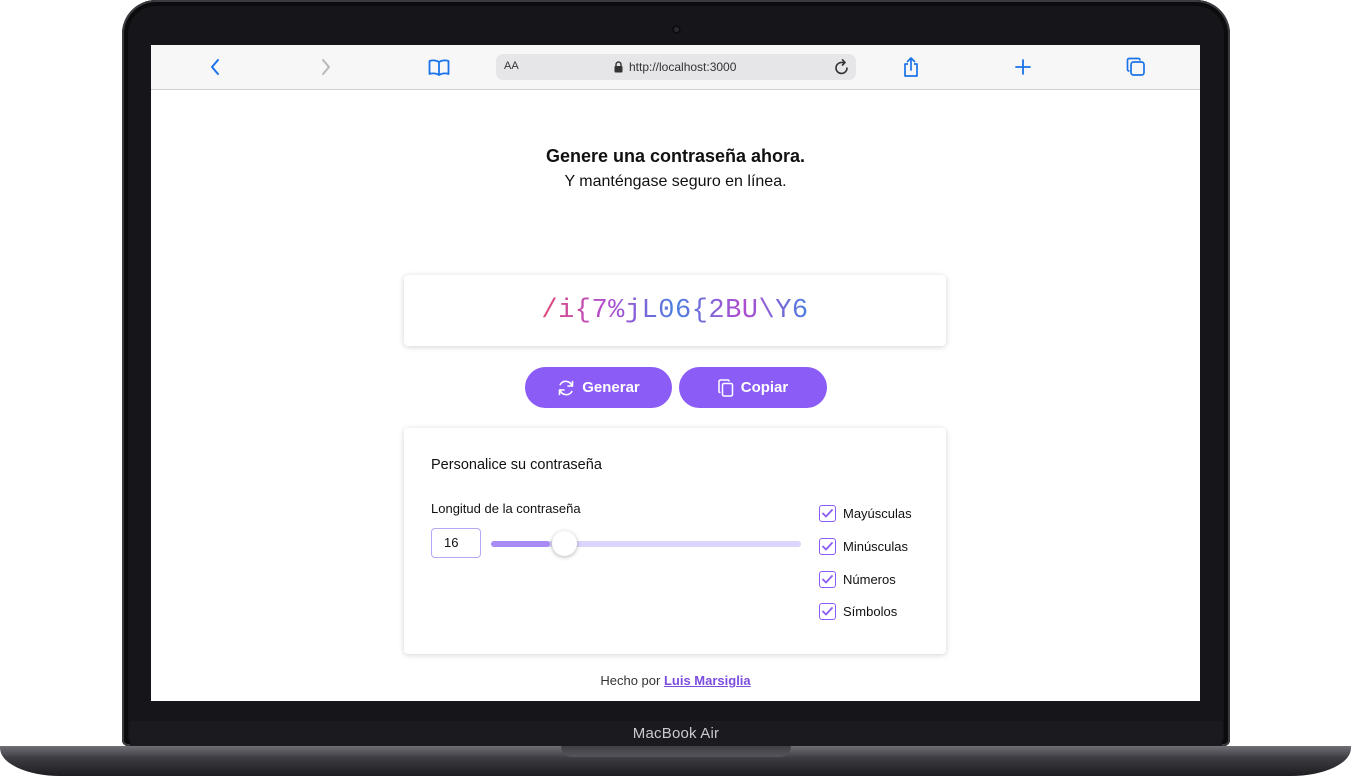  Describe the element at coordinates (676, 751) in the screenshot. I see `laptop-notch` at that location.